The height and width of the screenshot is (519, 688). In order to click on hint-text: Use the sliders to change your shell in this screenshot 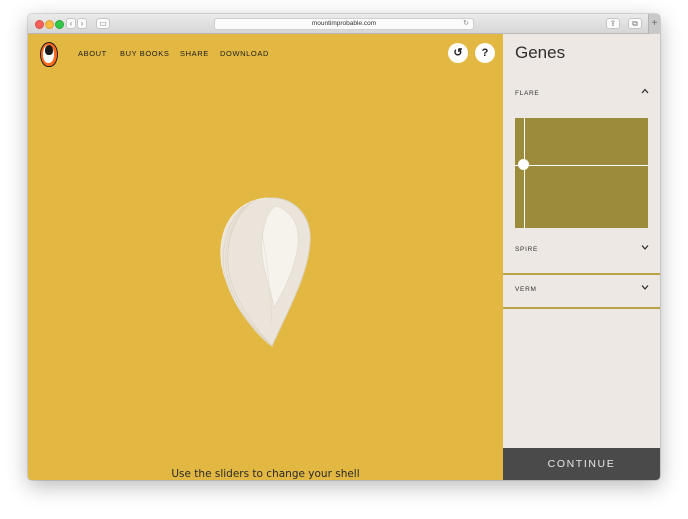, I will do `click(265, 474)`.